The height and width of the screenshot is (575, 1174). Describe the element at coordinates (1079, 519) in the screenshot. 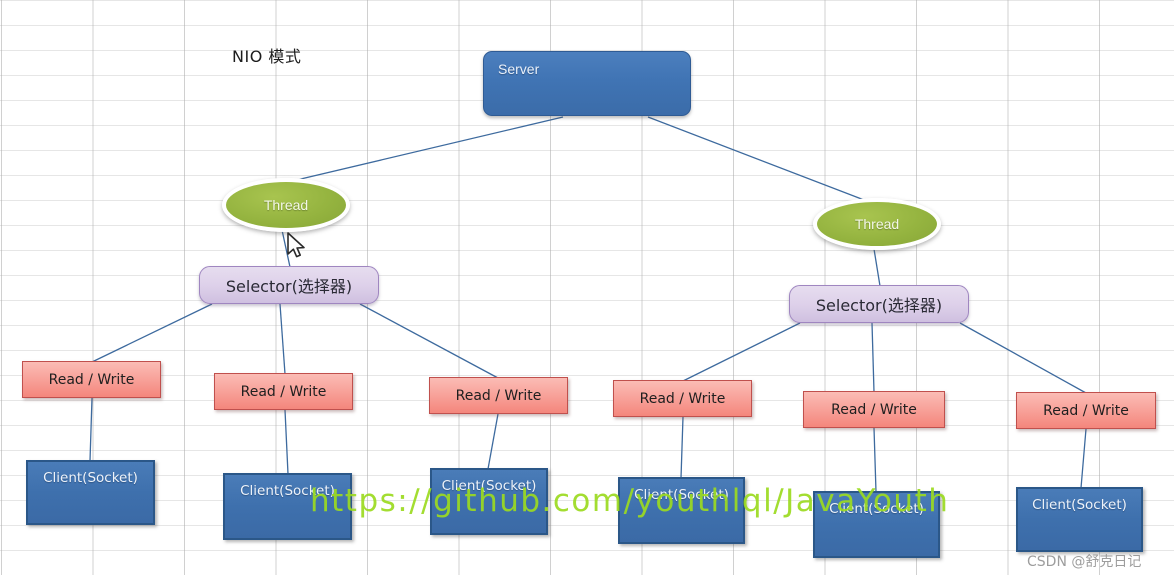

I see `node-client-6: Client(Socket)` at that location.